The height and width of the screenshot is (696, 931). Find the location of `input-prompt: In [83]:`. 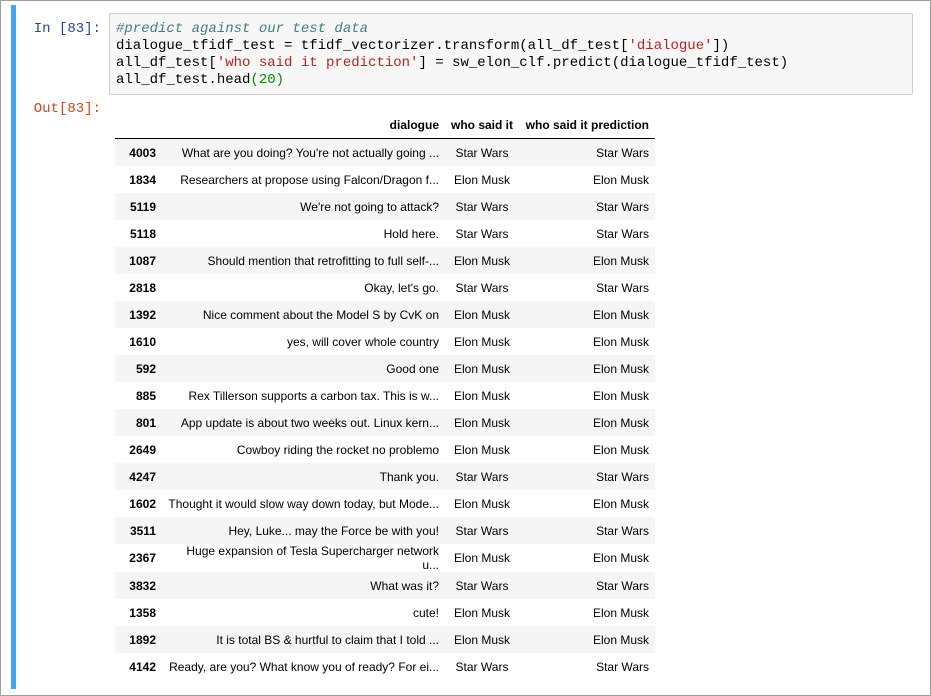

input-prompt: In [83]: is located at coordinates (67, 29).